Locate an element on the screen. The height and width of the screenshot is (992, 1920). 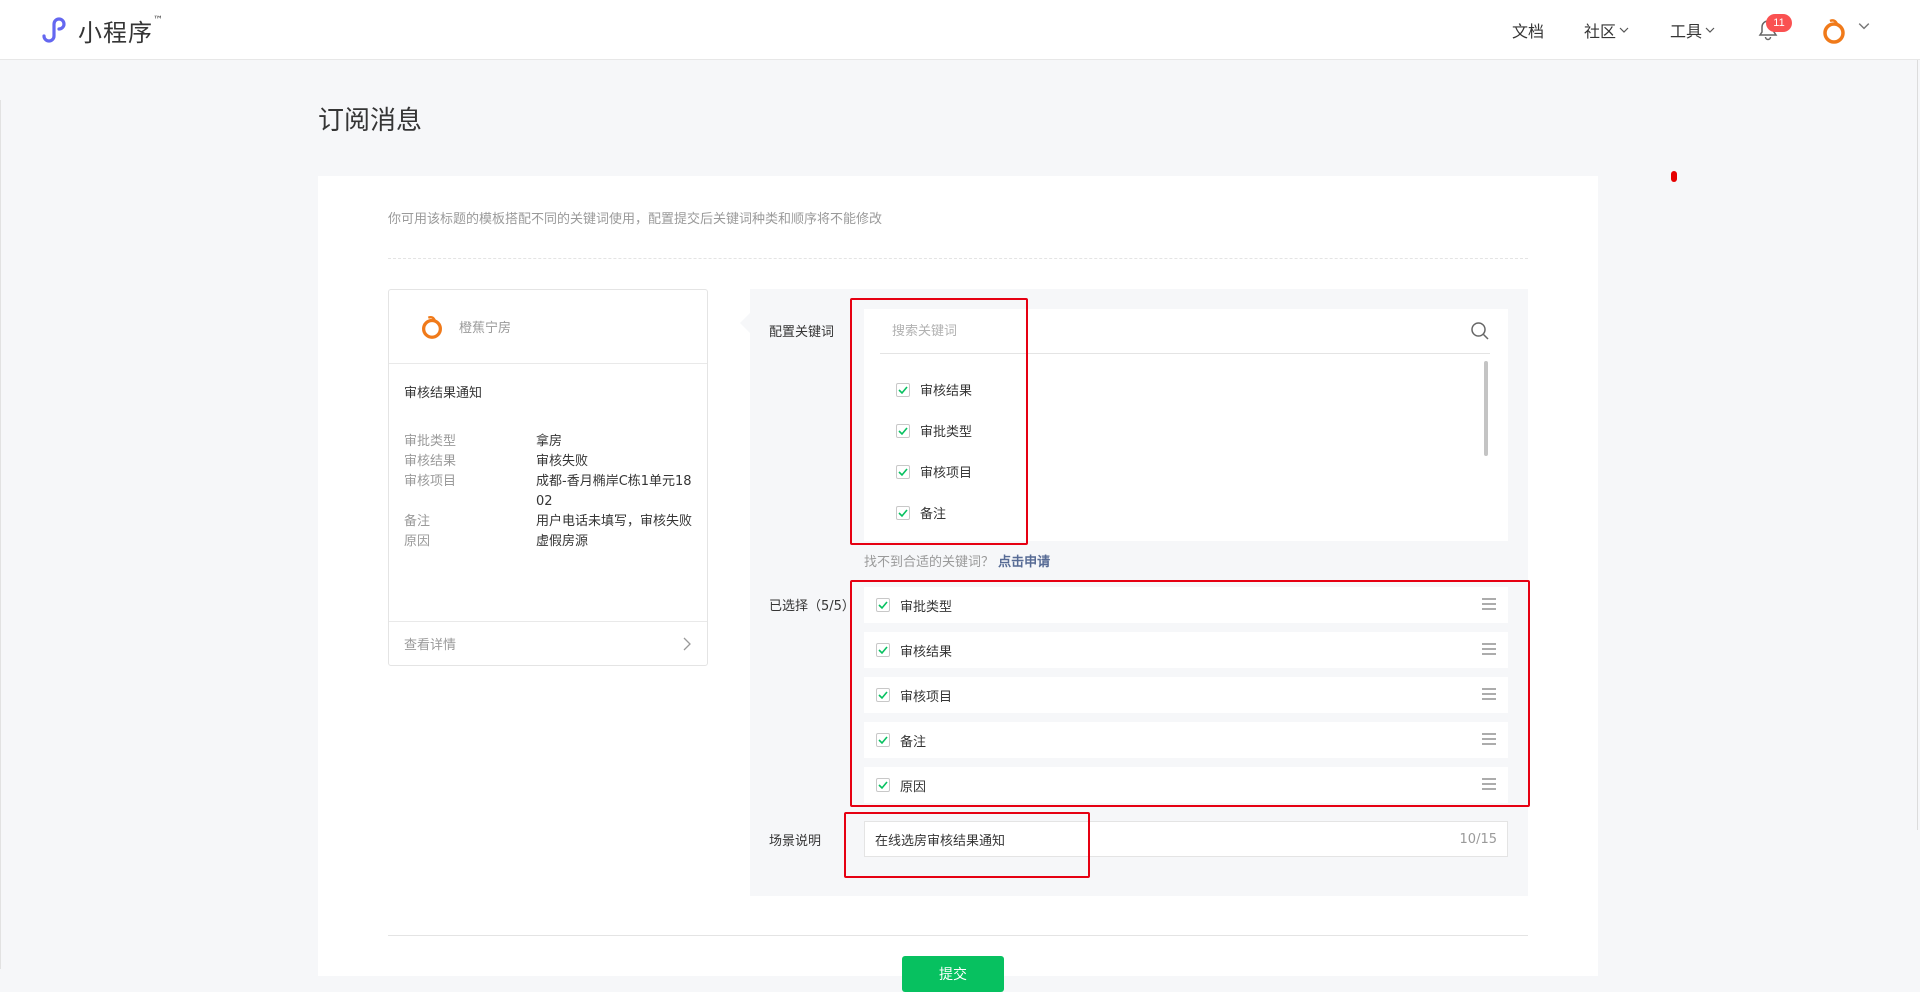
chevron-right-icon is located at coordinates (687, 643).